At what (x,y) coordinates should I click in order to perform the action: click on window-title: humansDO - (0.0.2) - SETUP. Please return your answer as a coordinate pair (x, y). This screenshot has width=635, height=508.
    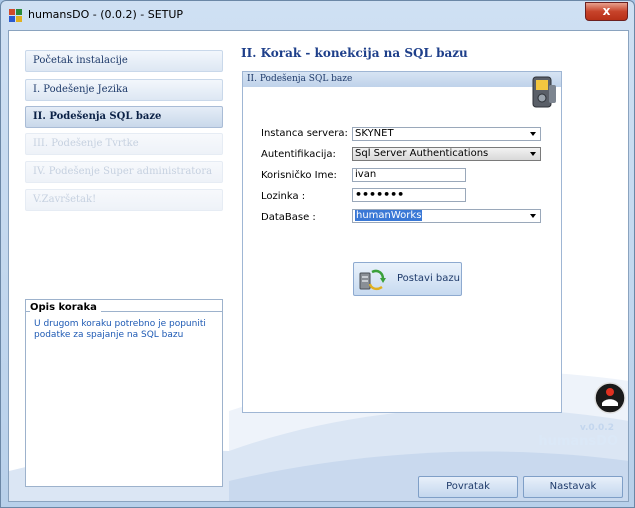
    Looking at the image, I should click on (106, 14).